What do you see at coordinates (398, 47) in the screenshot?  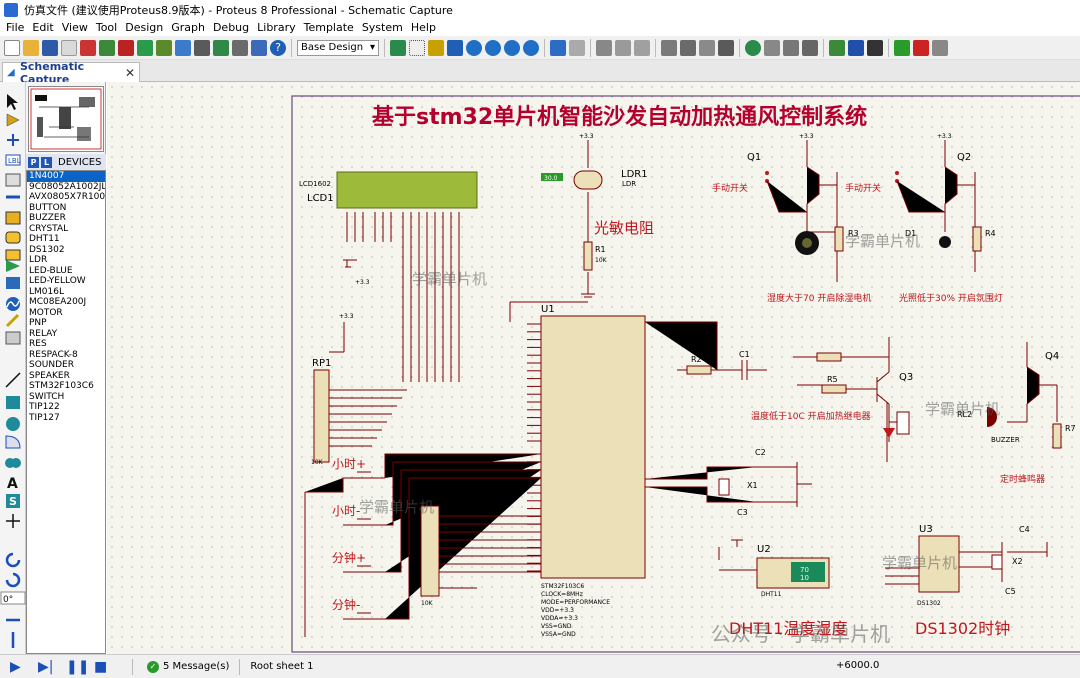 I see `refresh-icon` at bounding box center [398, 47].